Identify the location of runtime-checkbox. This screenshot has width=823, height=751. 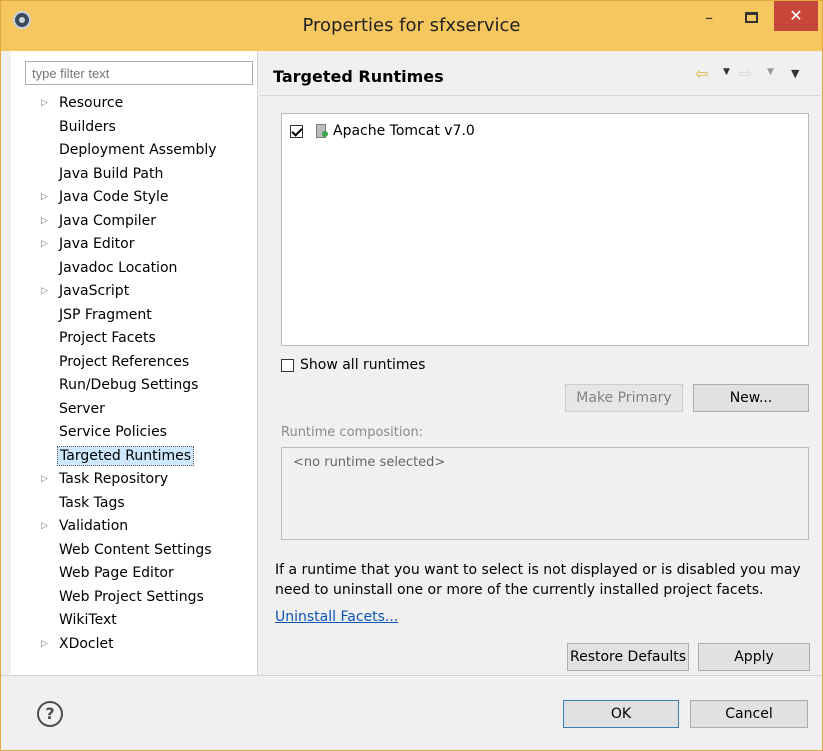
(296, 131).